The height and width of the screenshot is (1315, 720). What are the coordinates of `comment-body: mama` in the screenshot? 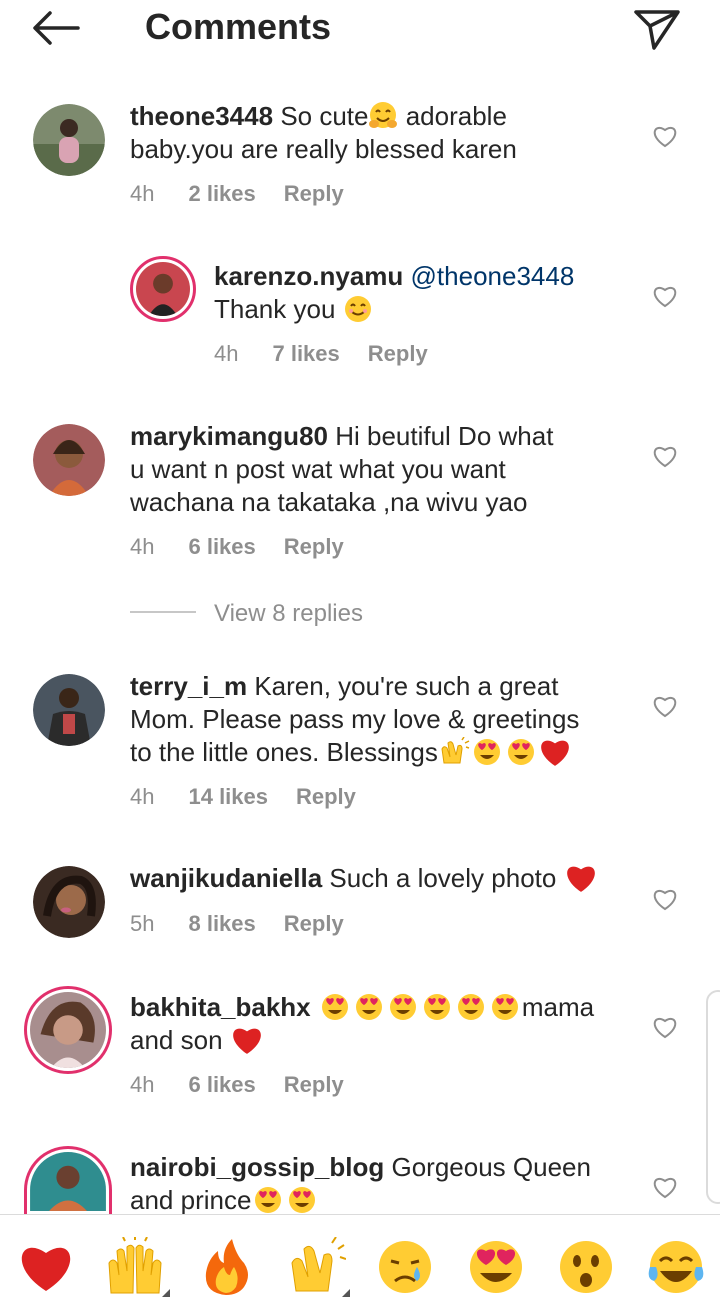 It's located at (558, 1007).